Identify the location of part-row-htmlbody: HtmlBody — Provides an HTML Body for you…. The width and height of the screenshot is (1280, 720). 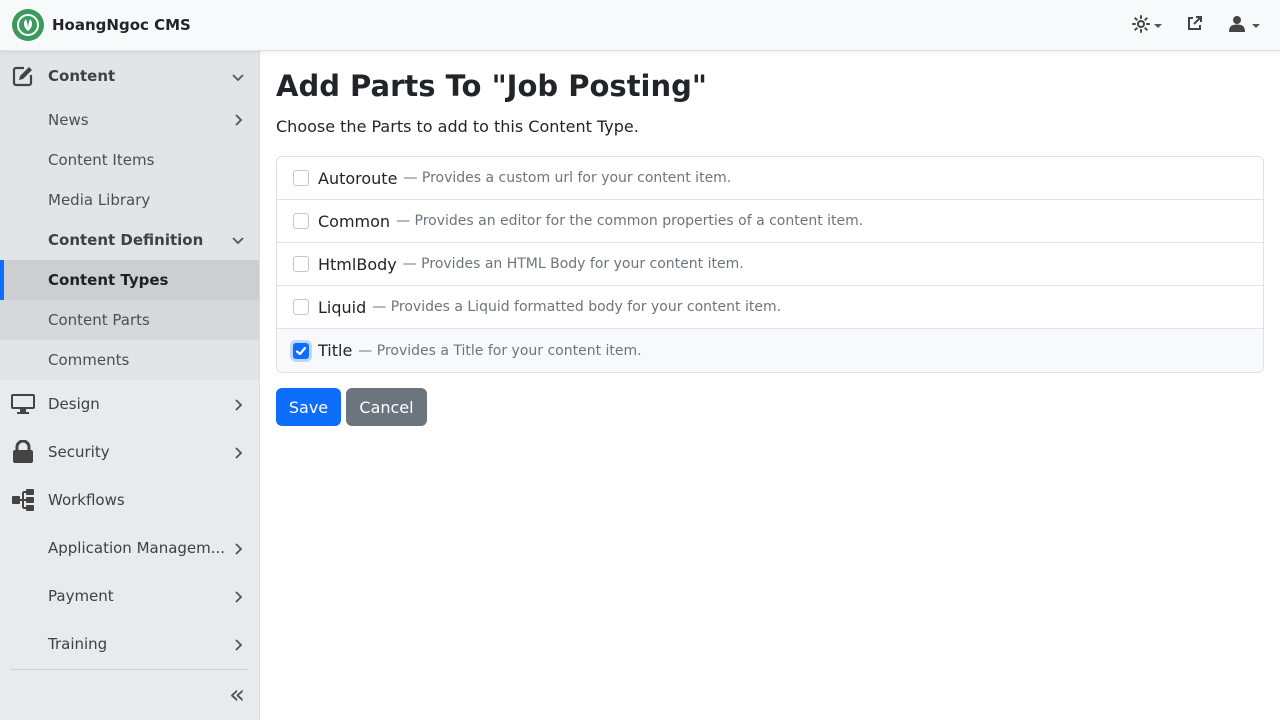
(770, 264).